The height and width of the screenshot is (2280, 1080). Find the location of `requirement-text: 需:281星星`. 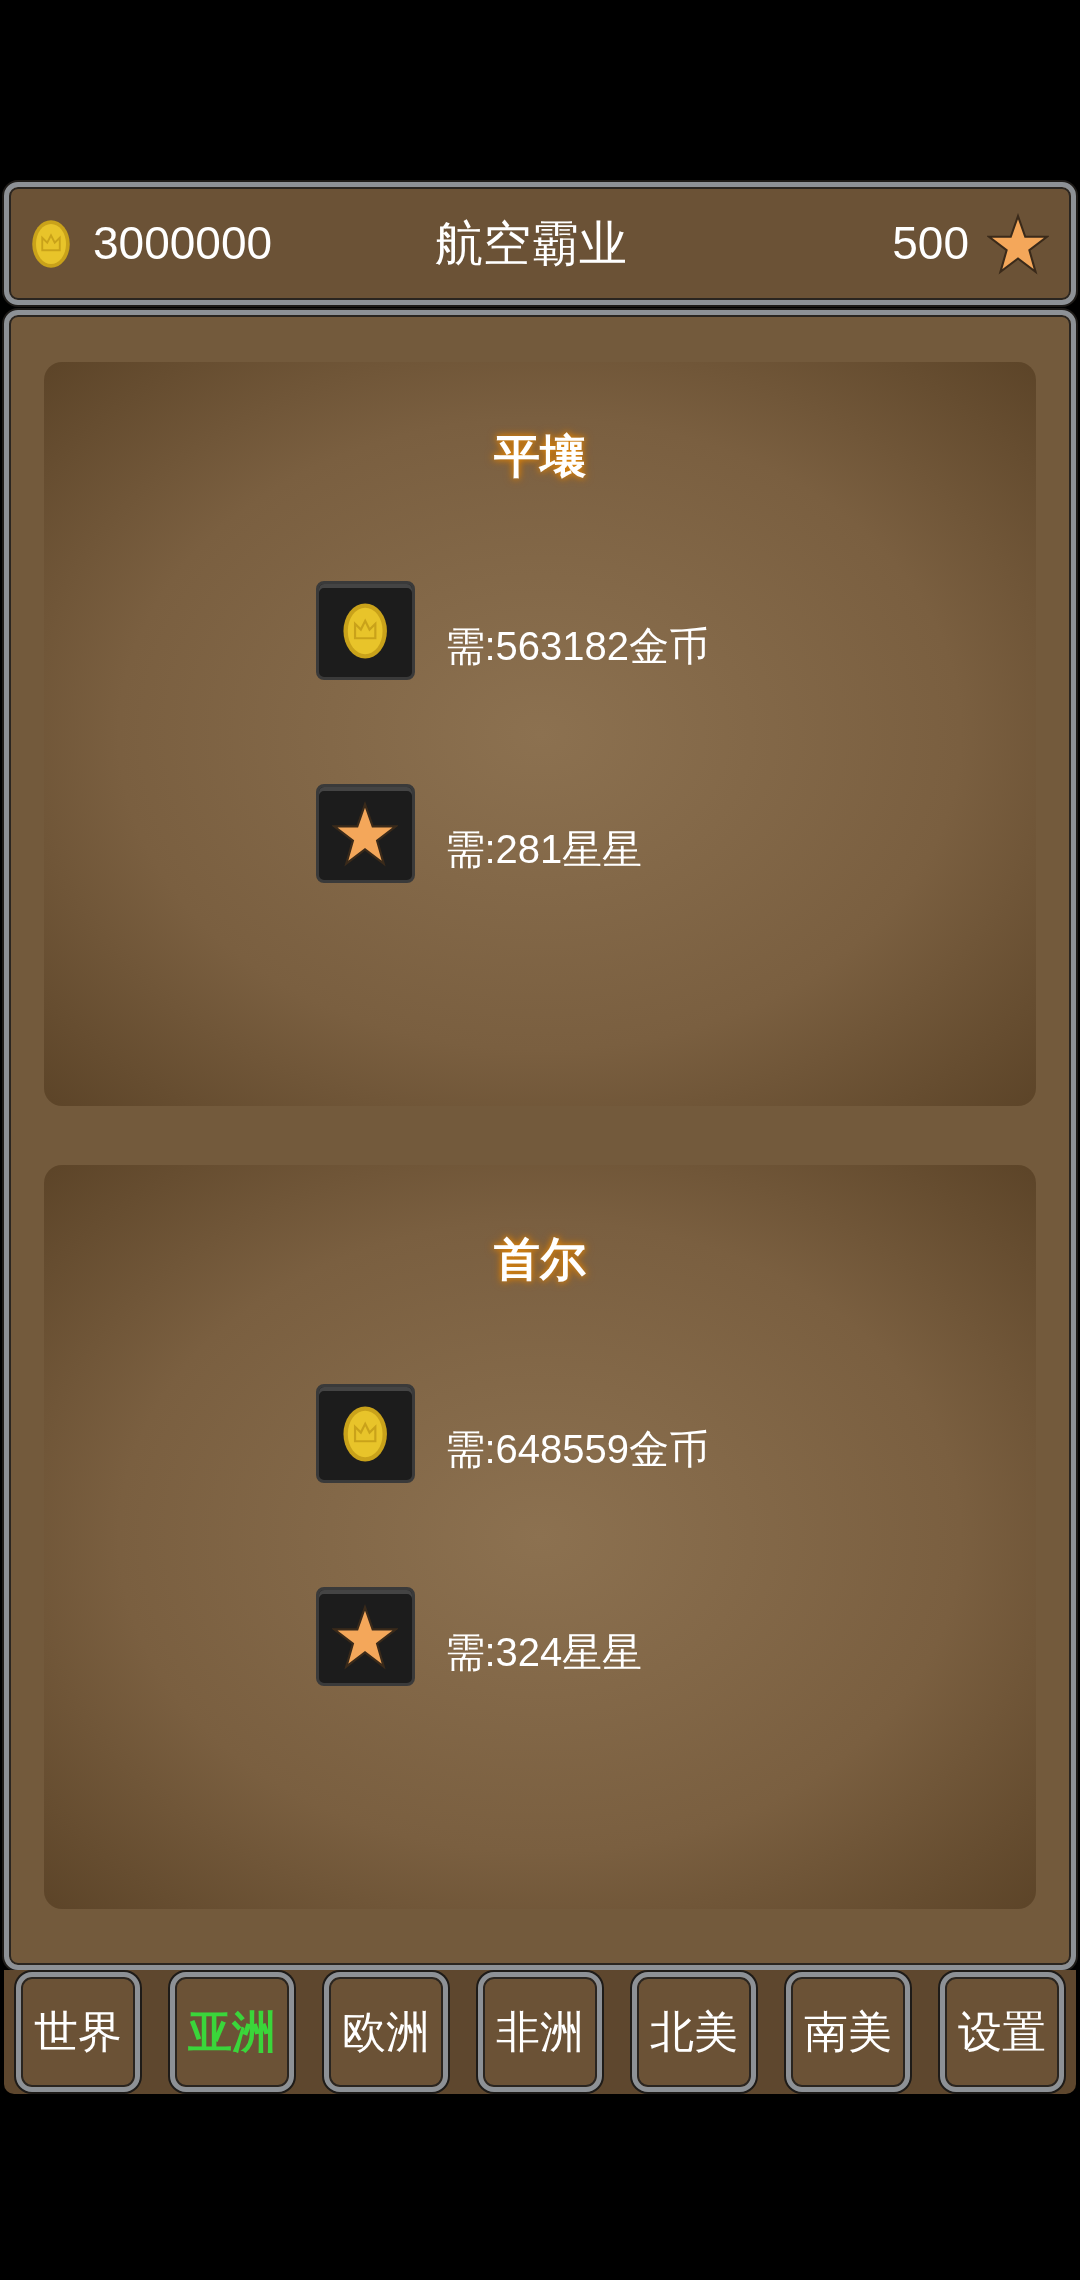

requirement-text: 需:281星星 is located at coordinates (544, 849).